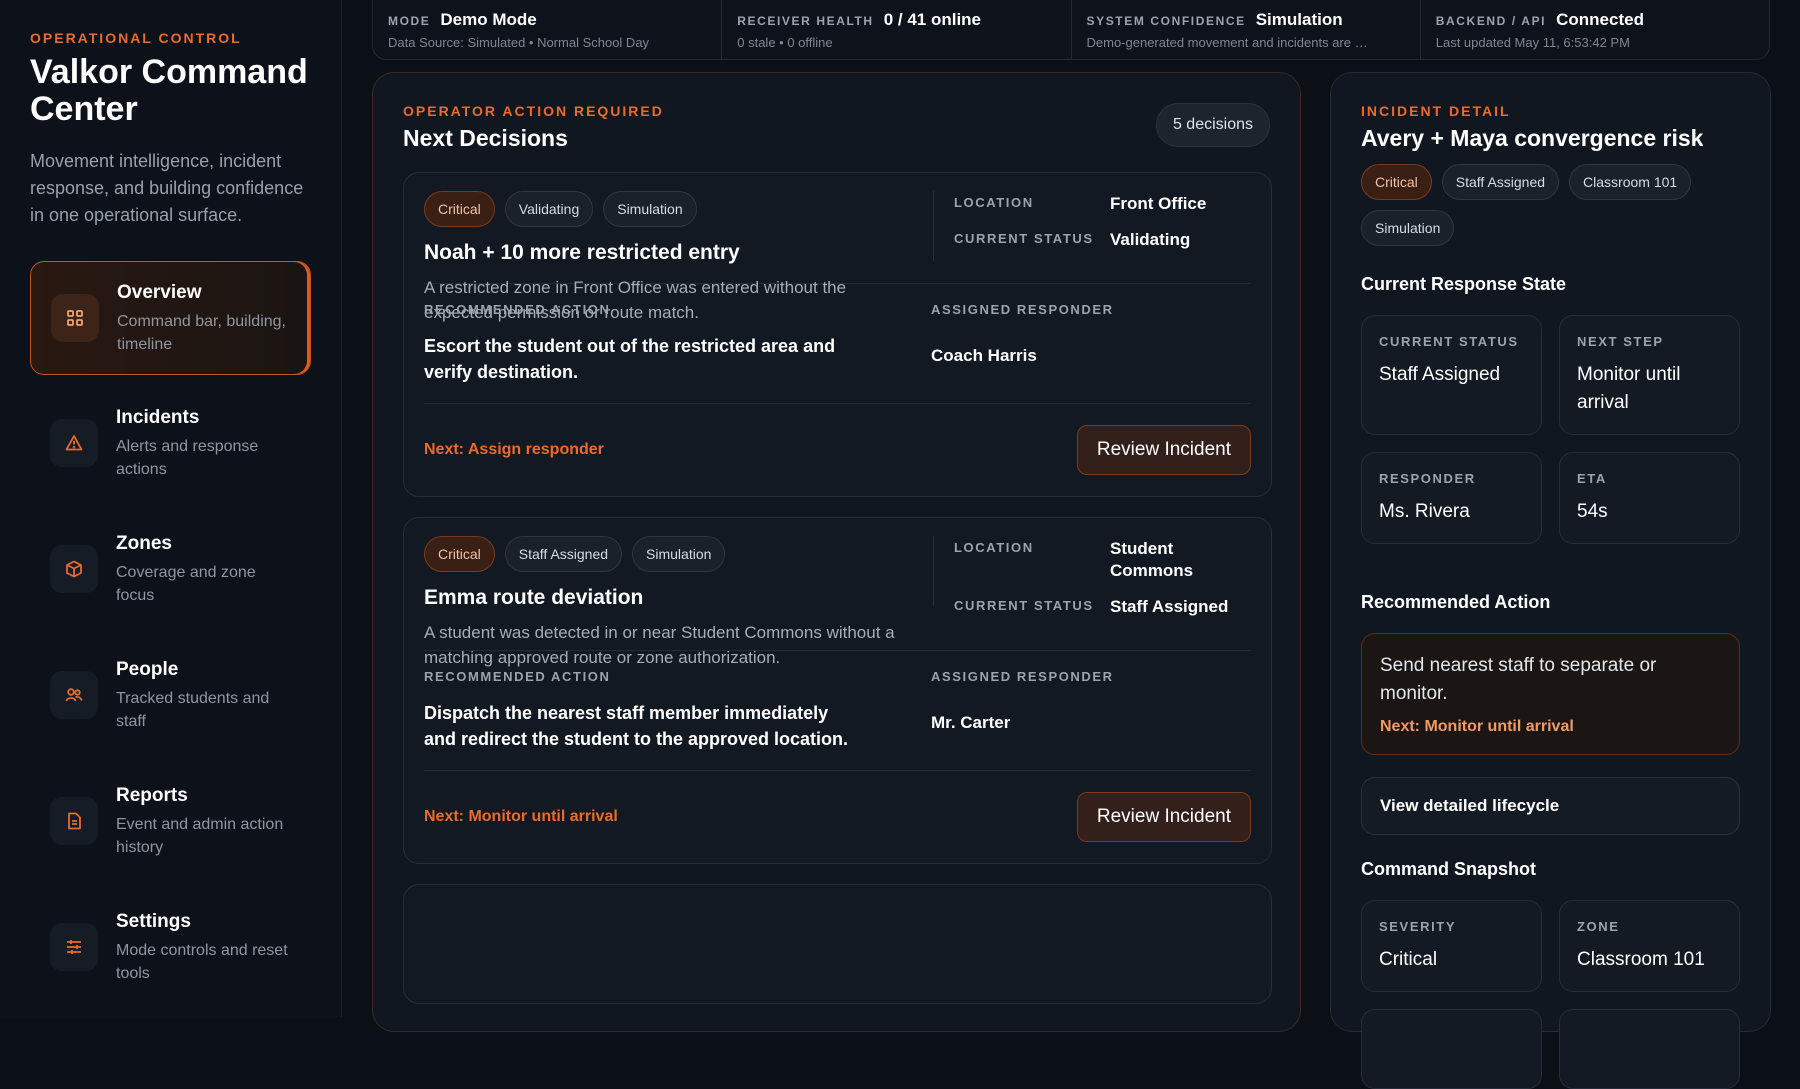 The image size is (1800, 1089). What do you see at coordinates (971, 722) in the screenshot?
I see `assigned-responder: Mr. Carter` at bounding box center [971, 722].